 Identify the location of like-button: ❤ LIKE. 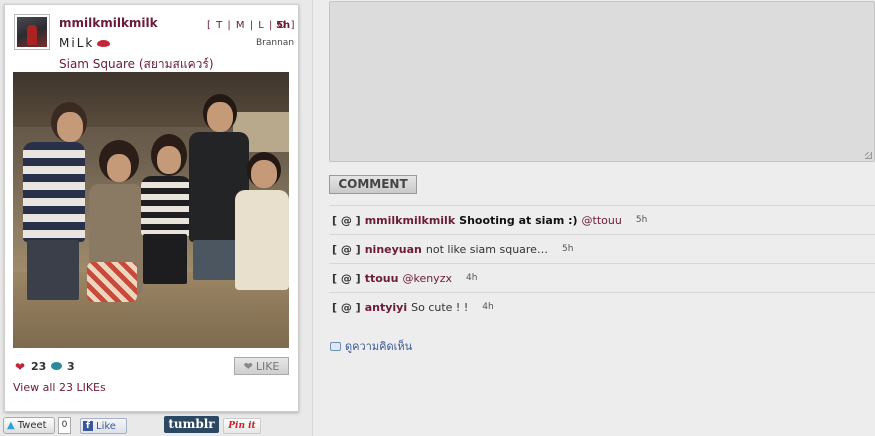
(261, 366).